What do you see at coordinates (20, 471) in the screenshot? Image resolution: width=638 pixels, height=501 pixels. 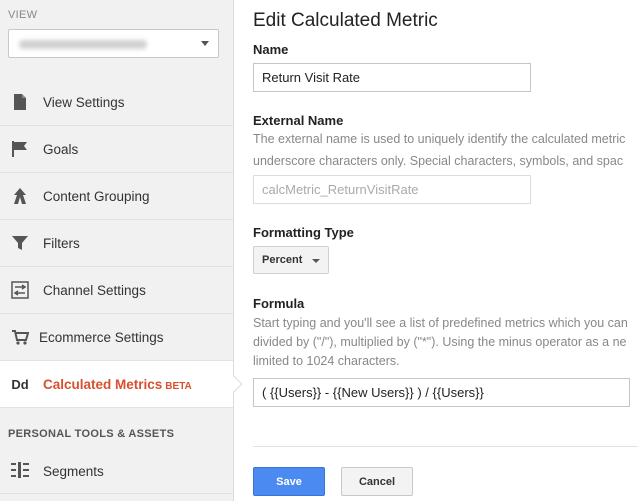 I see `segments-icon` at bounding box center [20, 471].